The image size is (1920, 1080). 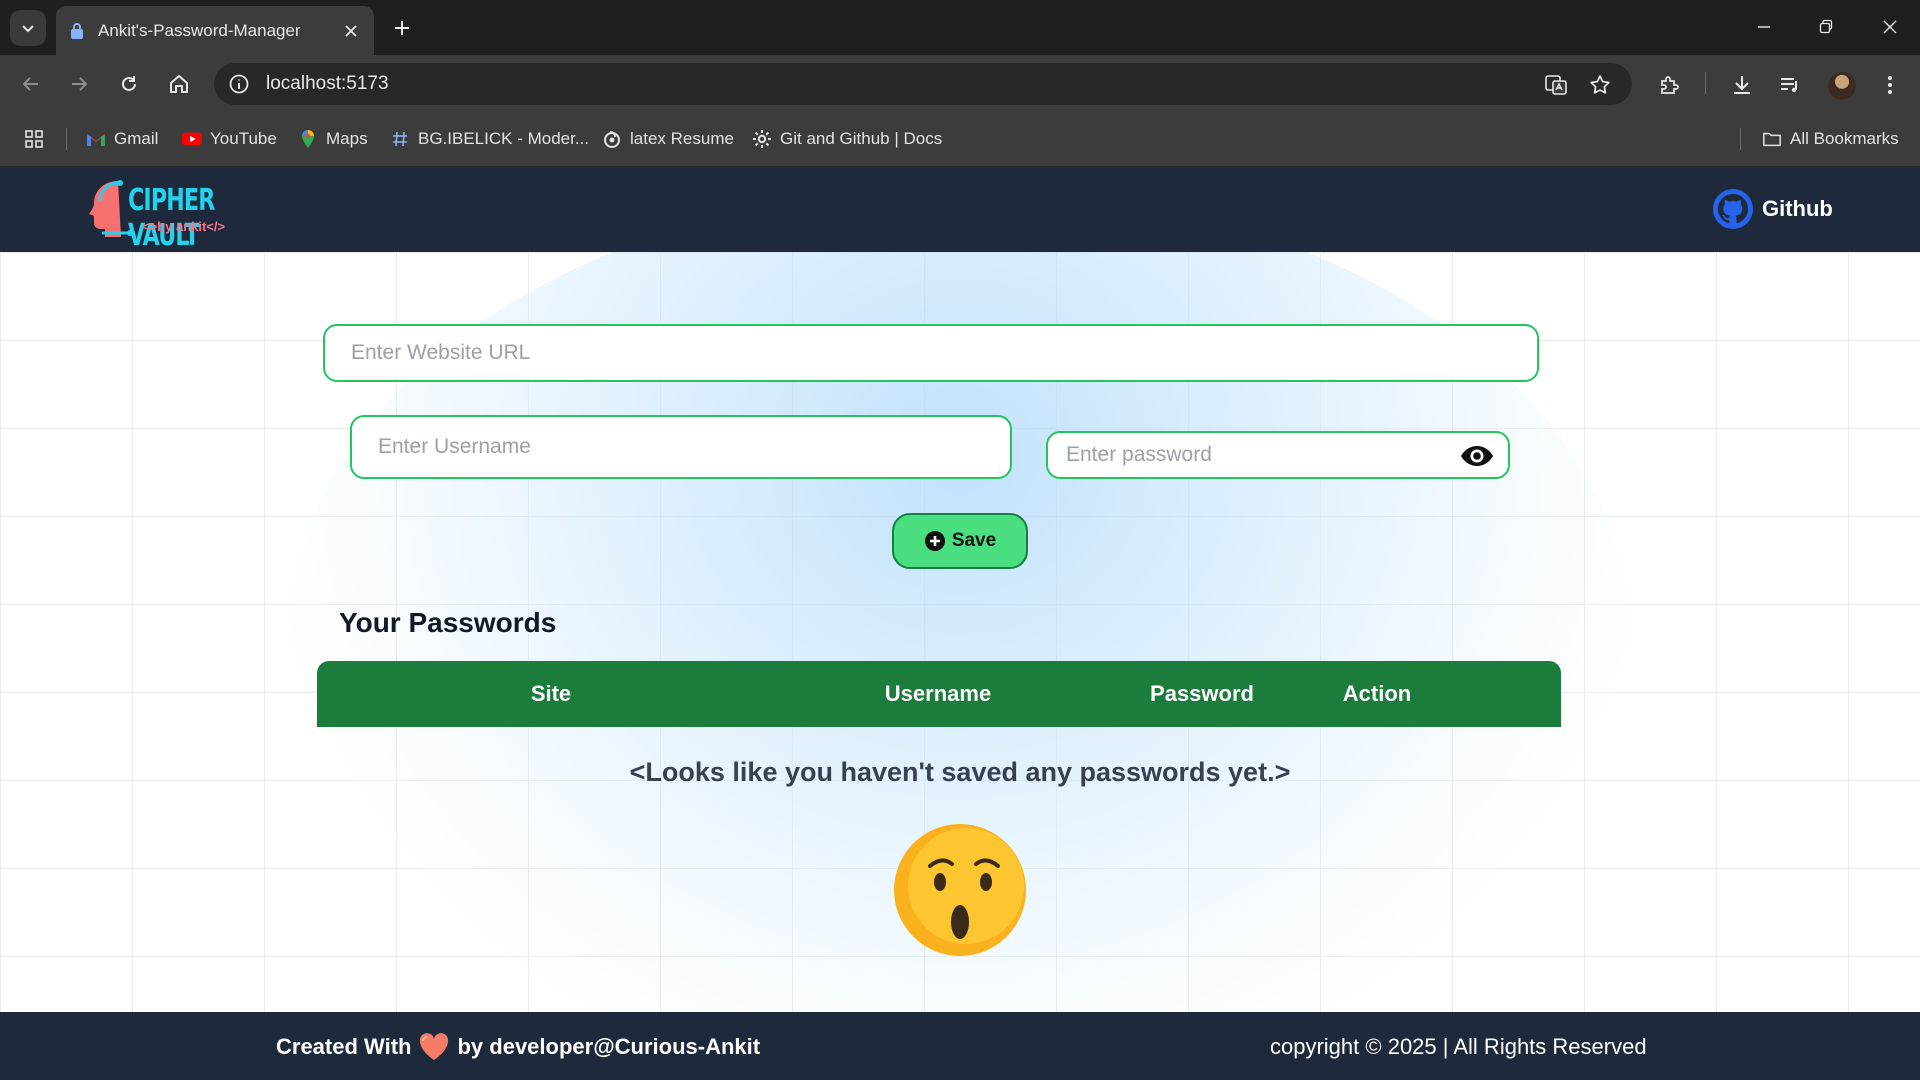 I want to click on restore-button, so click(x=1826, y=27).